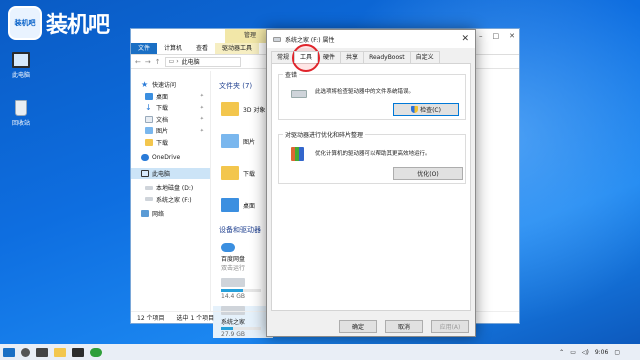 The width and height of the screenshot is (640, 360). I want to click on folder-desktop: 桌面, so click(243, 205).